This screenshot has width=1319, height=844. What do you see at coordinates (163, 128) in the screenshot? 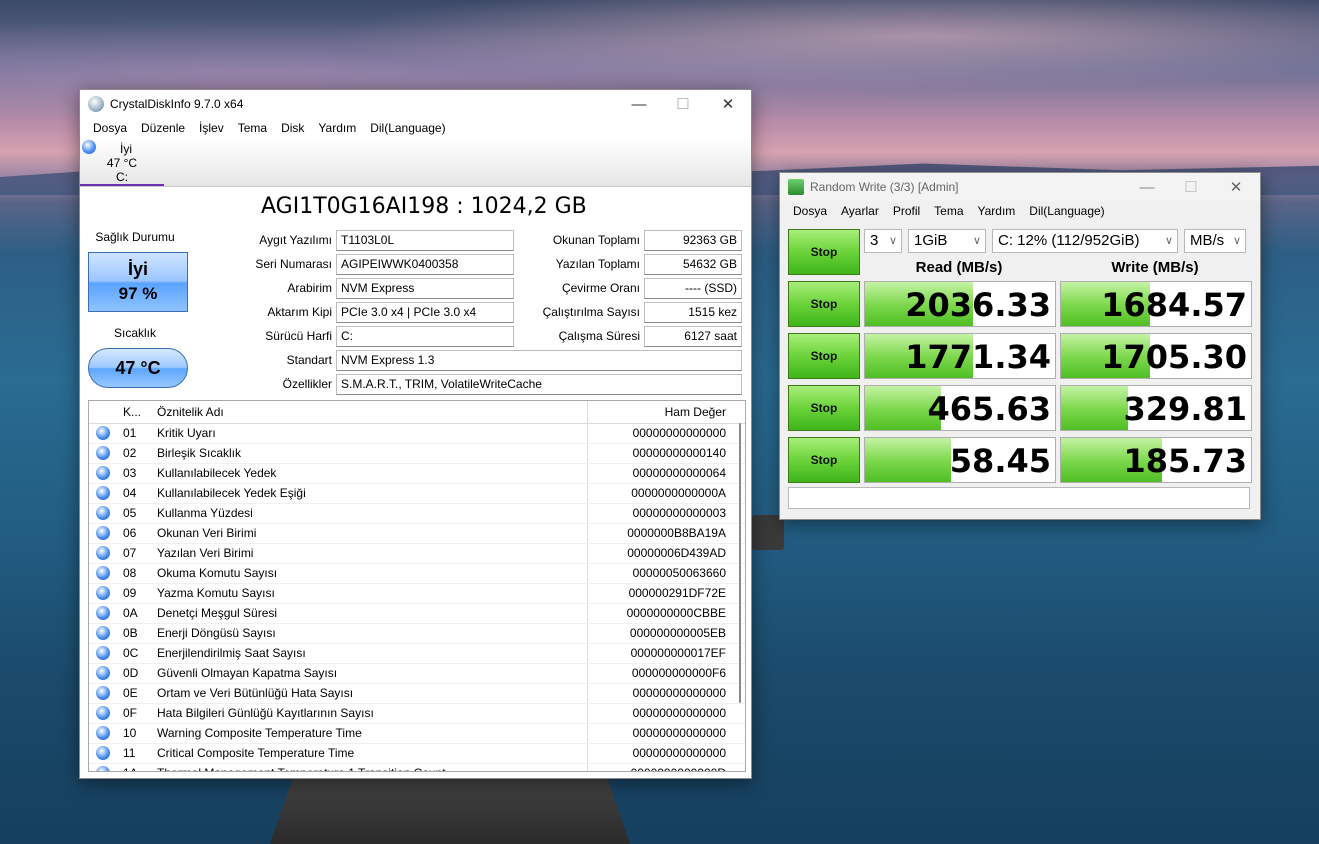
I see `menu-duzenle: Düzenle` at bounding box center [163, 128].